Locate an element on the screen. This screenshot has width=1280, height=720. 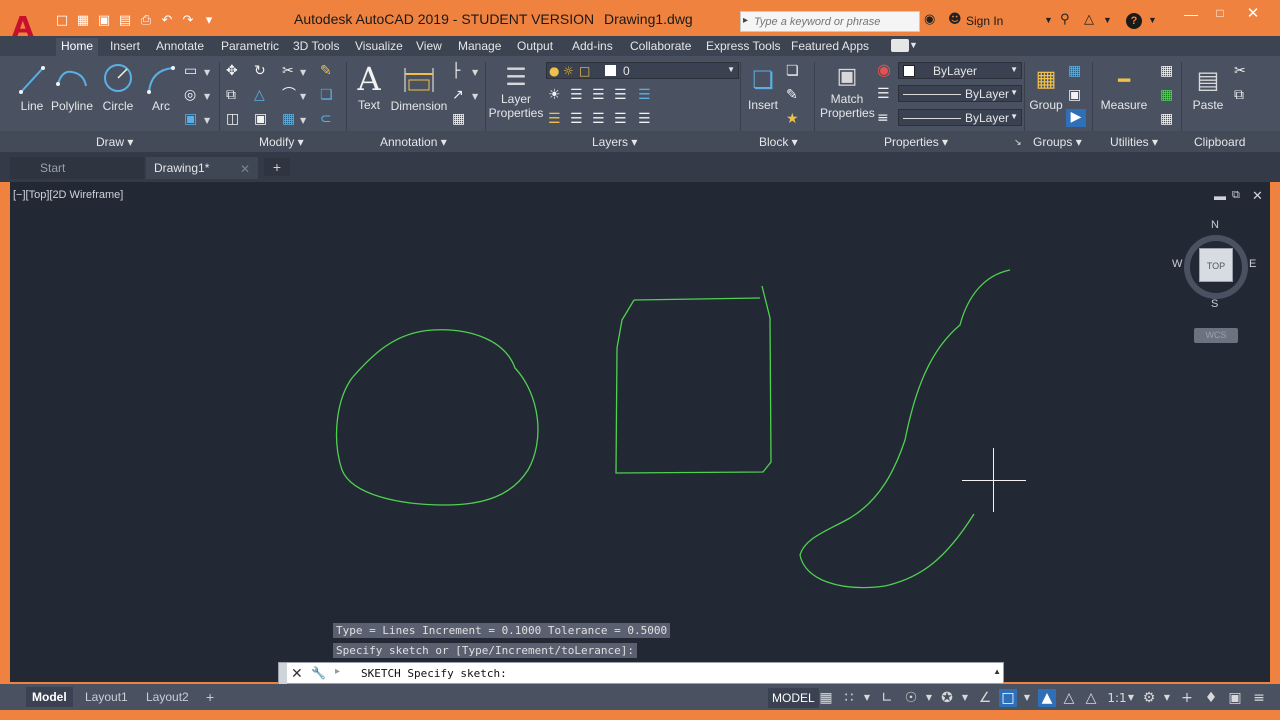
lineweight-dropdown: ByLayer ▼ is located at coordinates (960, 117).